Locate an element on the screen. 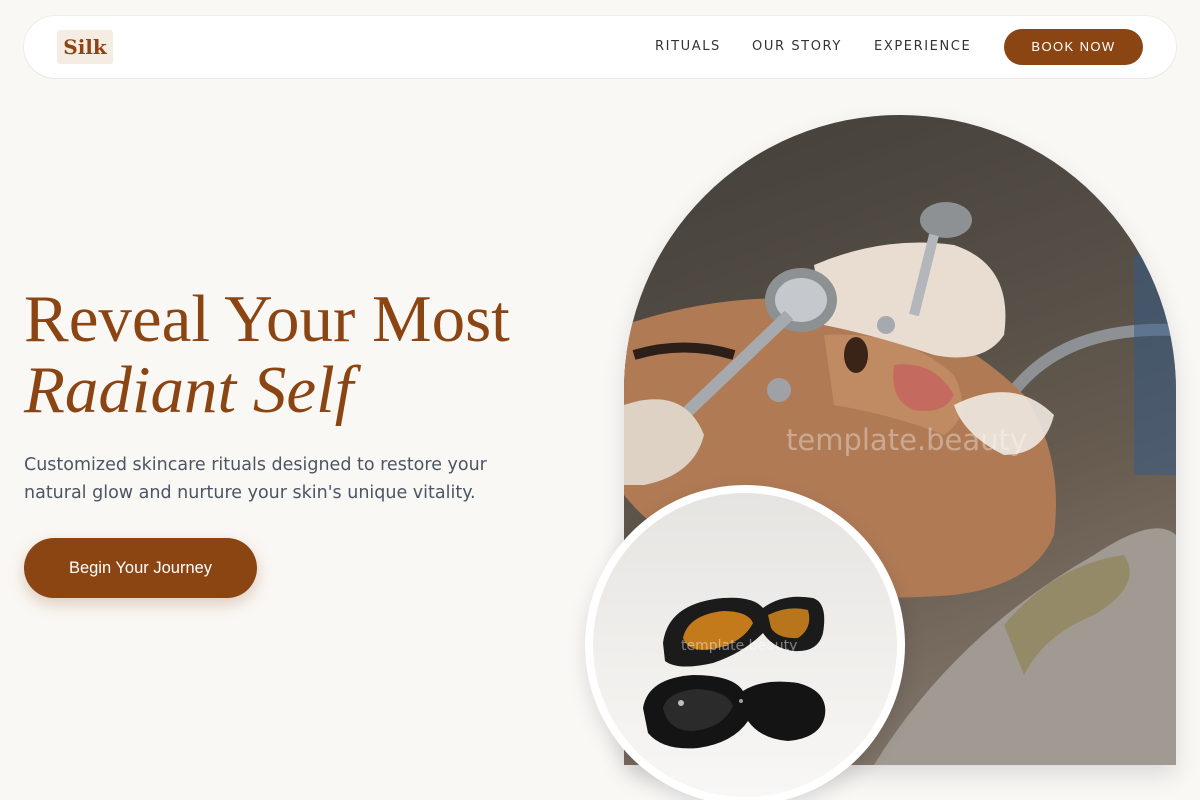 This screenshot has width=1200, height=800. glasses-photo-frame: template.beauty is located at coordinates (745, 642).